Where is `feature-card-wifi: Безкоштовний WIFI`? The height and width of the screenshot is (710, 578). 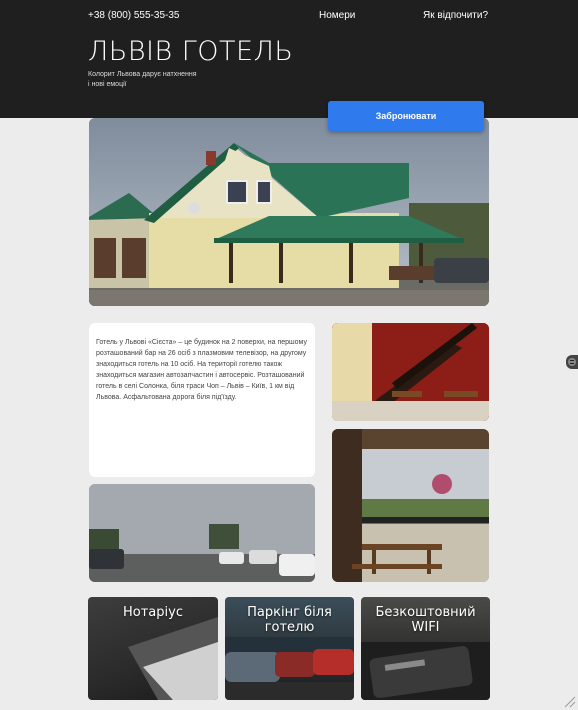
feature-card-wifi: Безкоштовний WIFI is located at coordinates (425, 648).